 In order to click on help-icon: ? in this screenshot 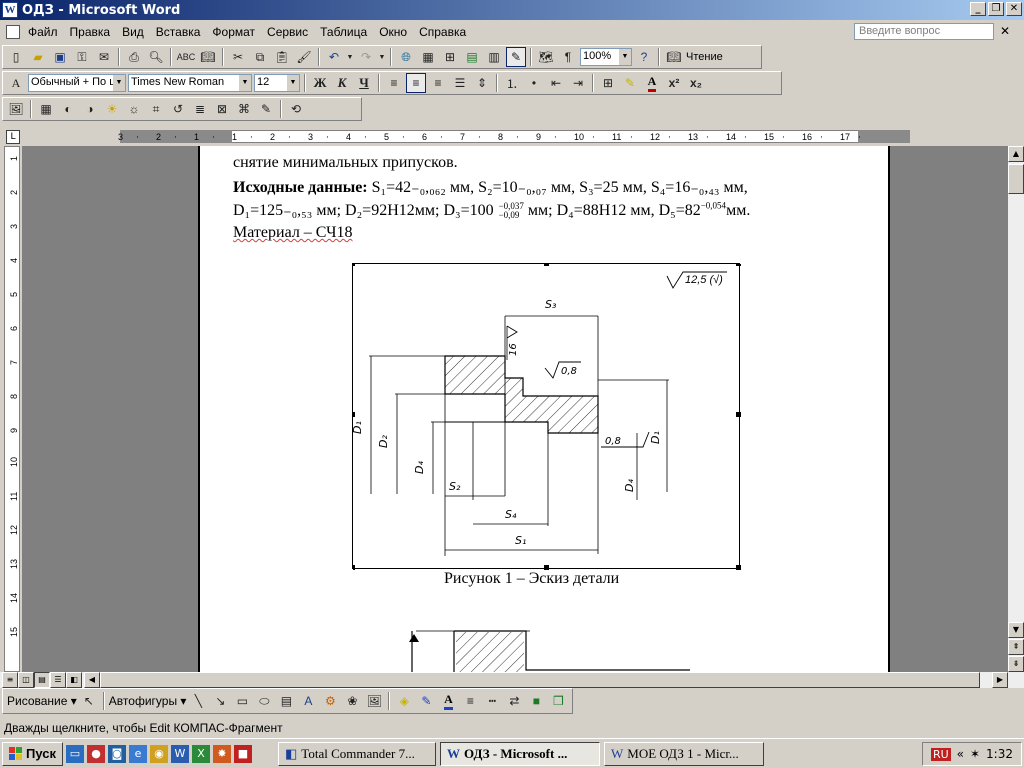, I will do `click(644, 57)`.